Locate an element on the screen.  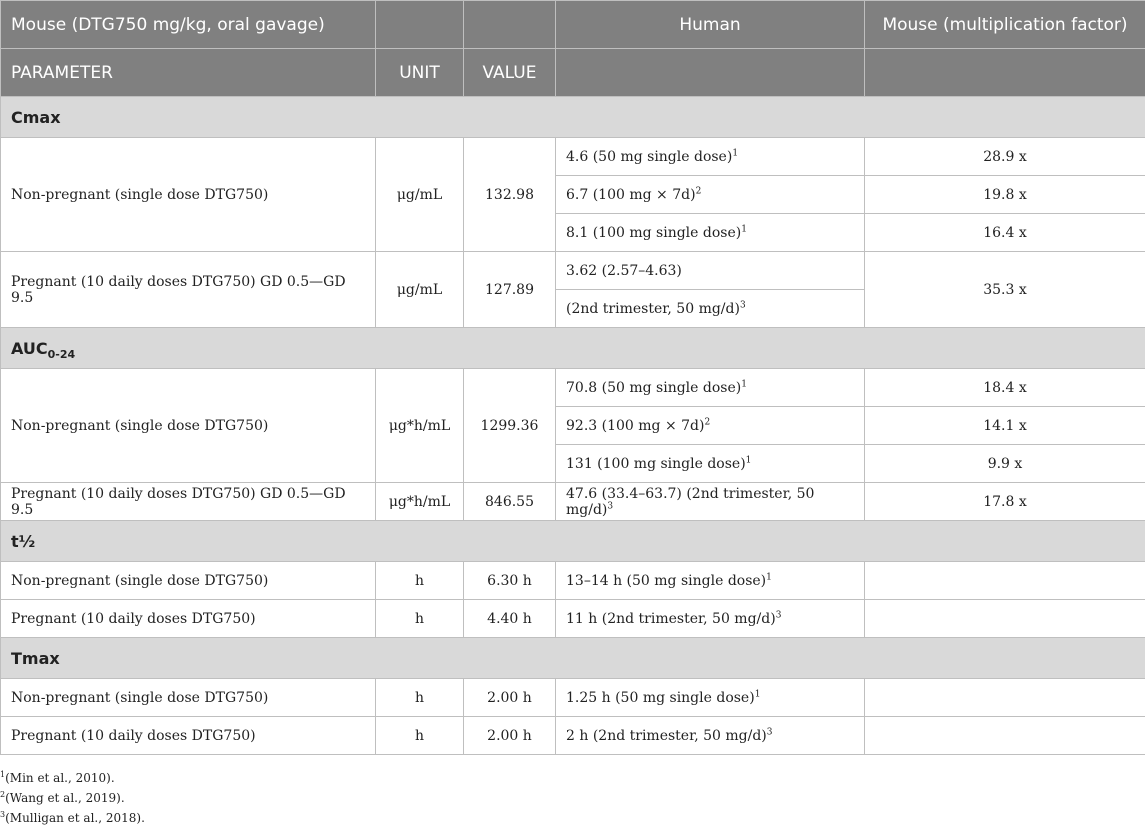
header-unit: UNIT is located at coordinates (419, 72).